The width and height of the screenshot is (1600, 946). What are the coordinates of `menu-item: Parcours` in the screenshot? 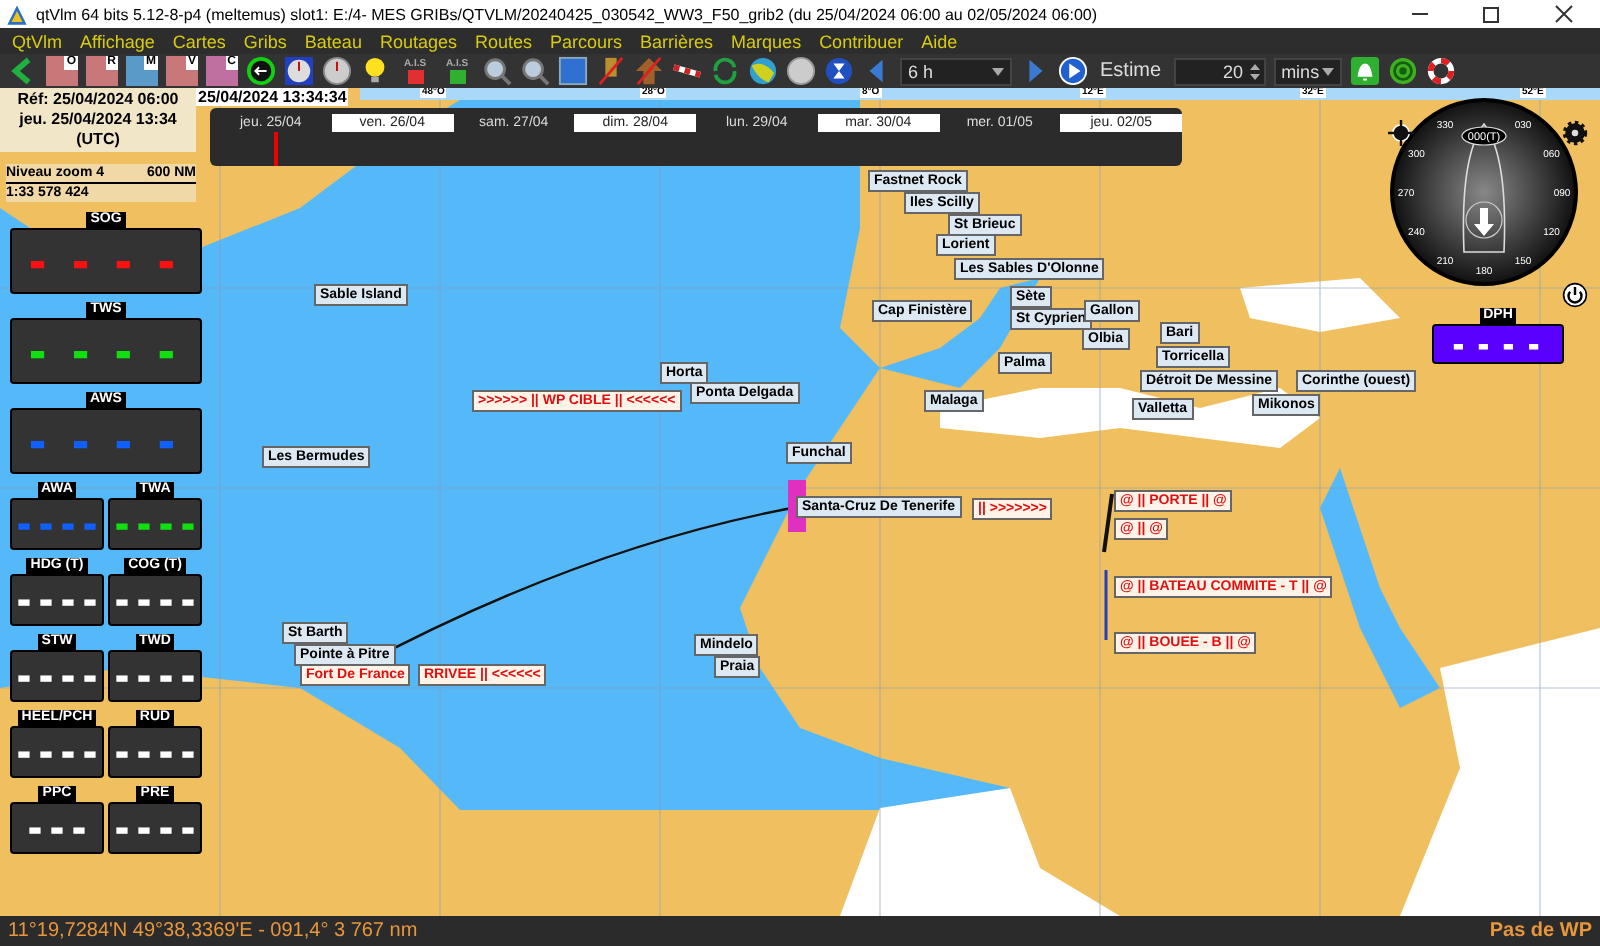 It's located at (586, 41).